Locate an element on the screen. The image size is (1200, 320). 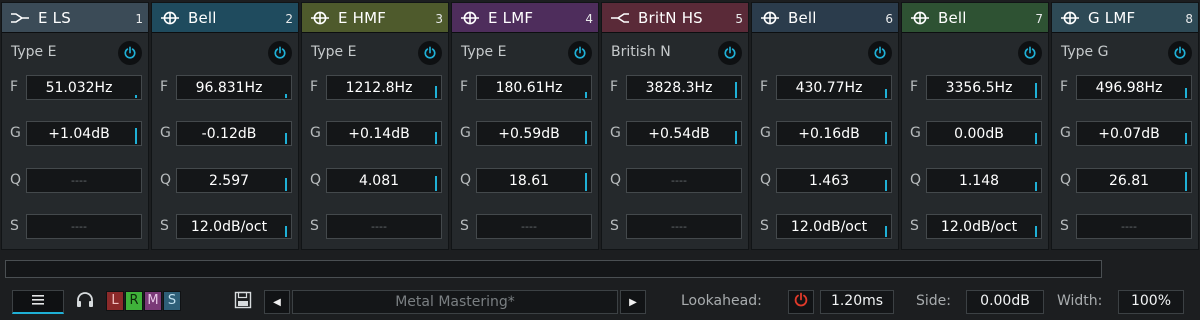
band-number: 7 is located at coordinates (1039, 19).